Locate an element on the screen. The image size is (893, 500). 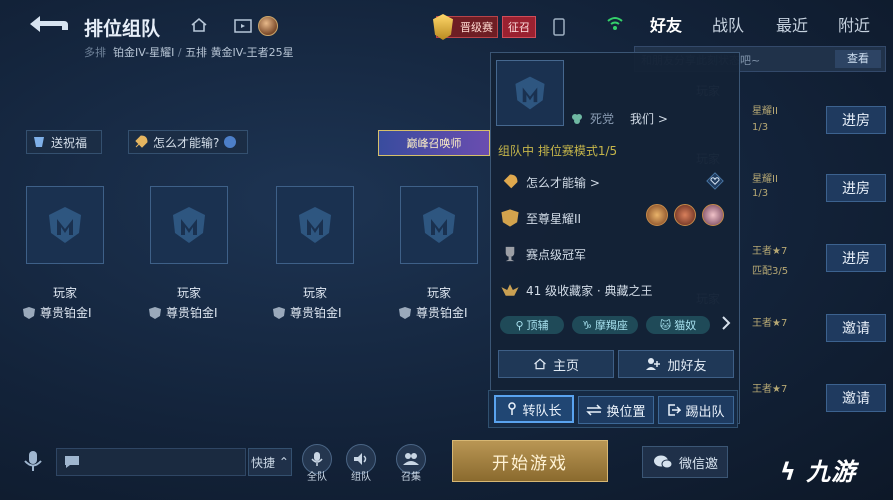
back-arrow-icon is located at coordinates (48, 24).